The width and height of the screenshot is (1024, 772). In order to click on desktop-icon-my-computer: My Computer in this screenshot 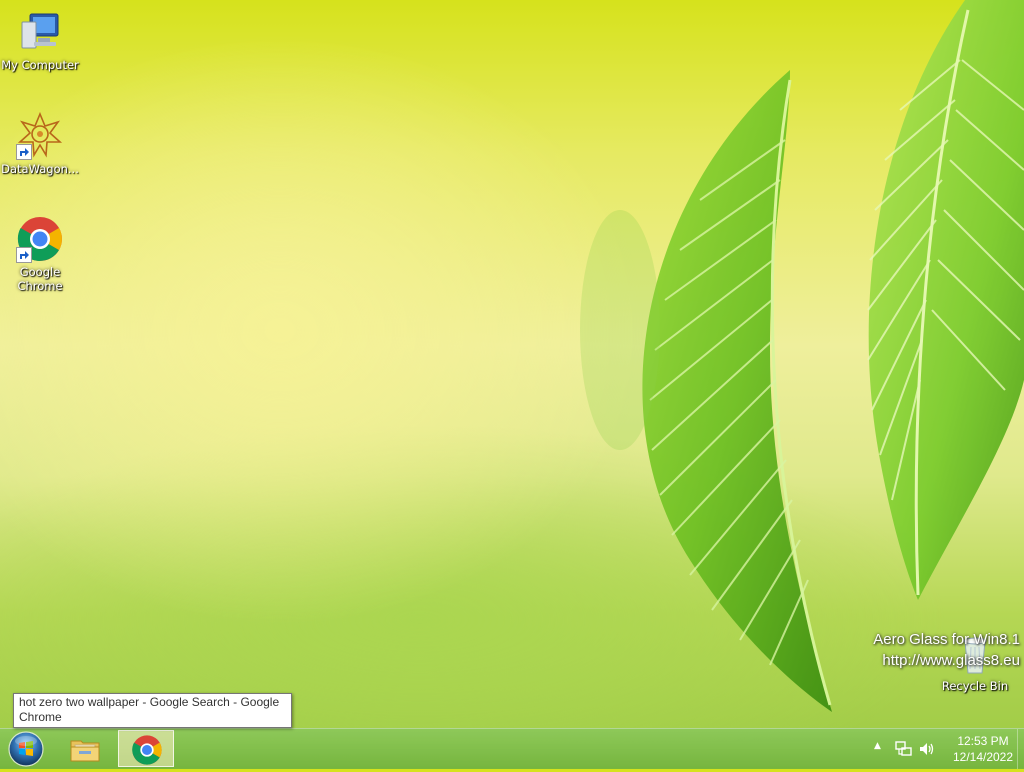, I will do `click(40, 40)`.